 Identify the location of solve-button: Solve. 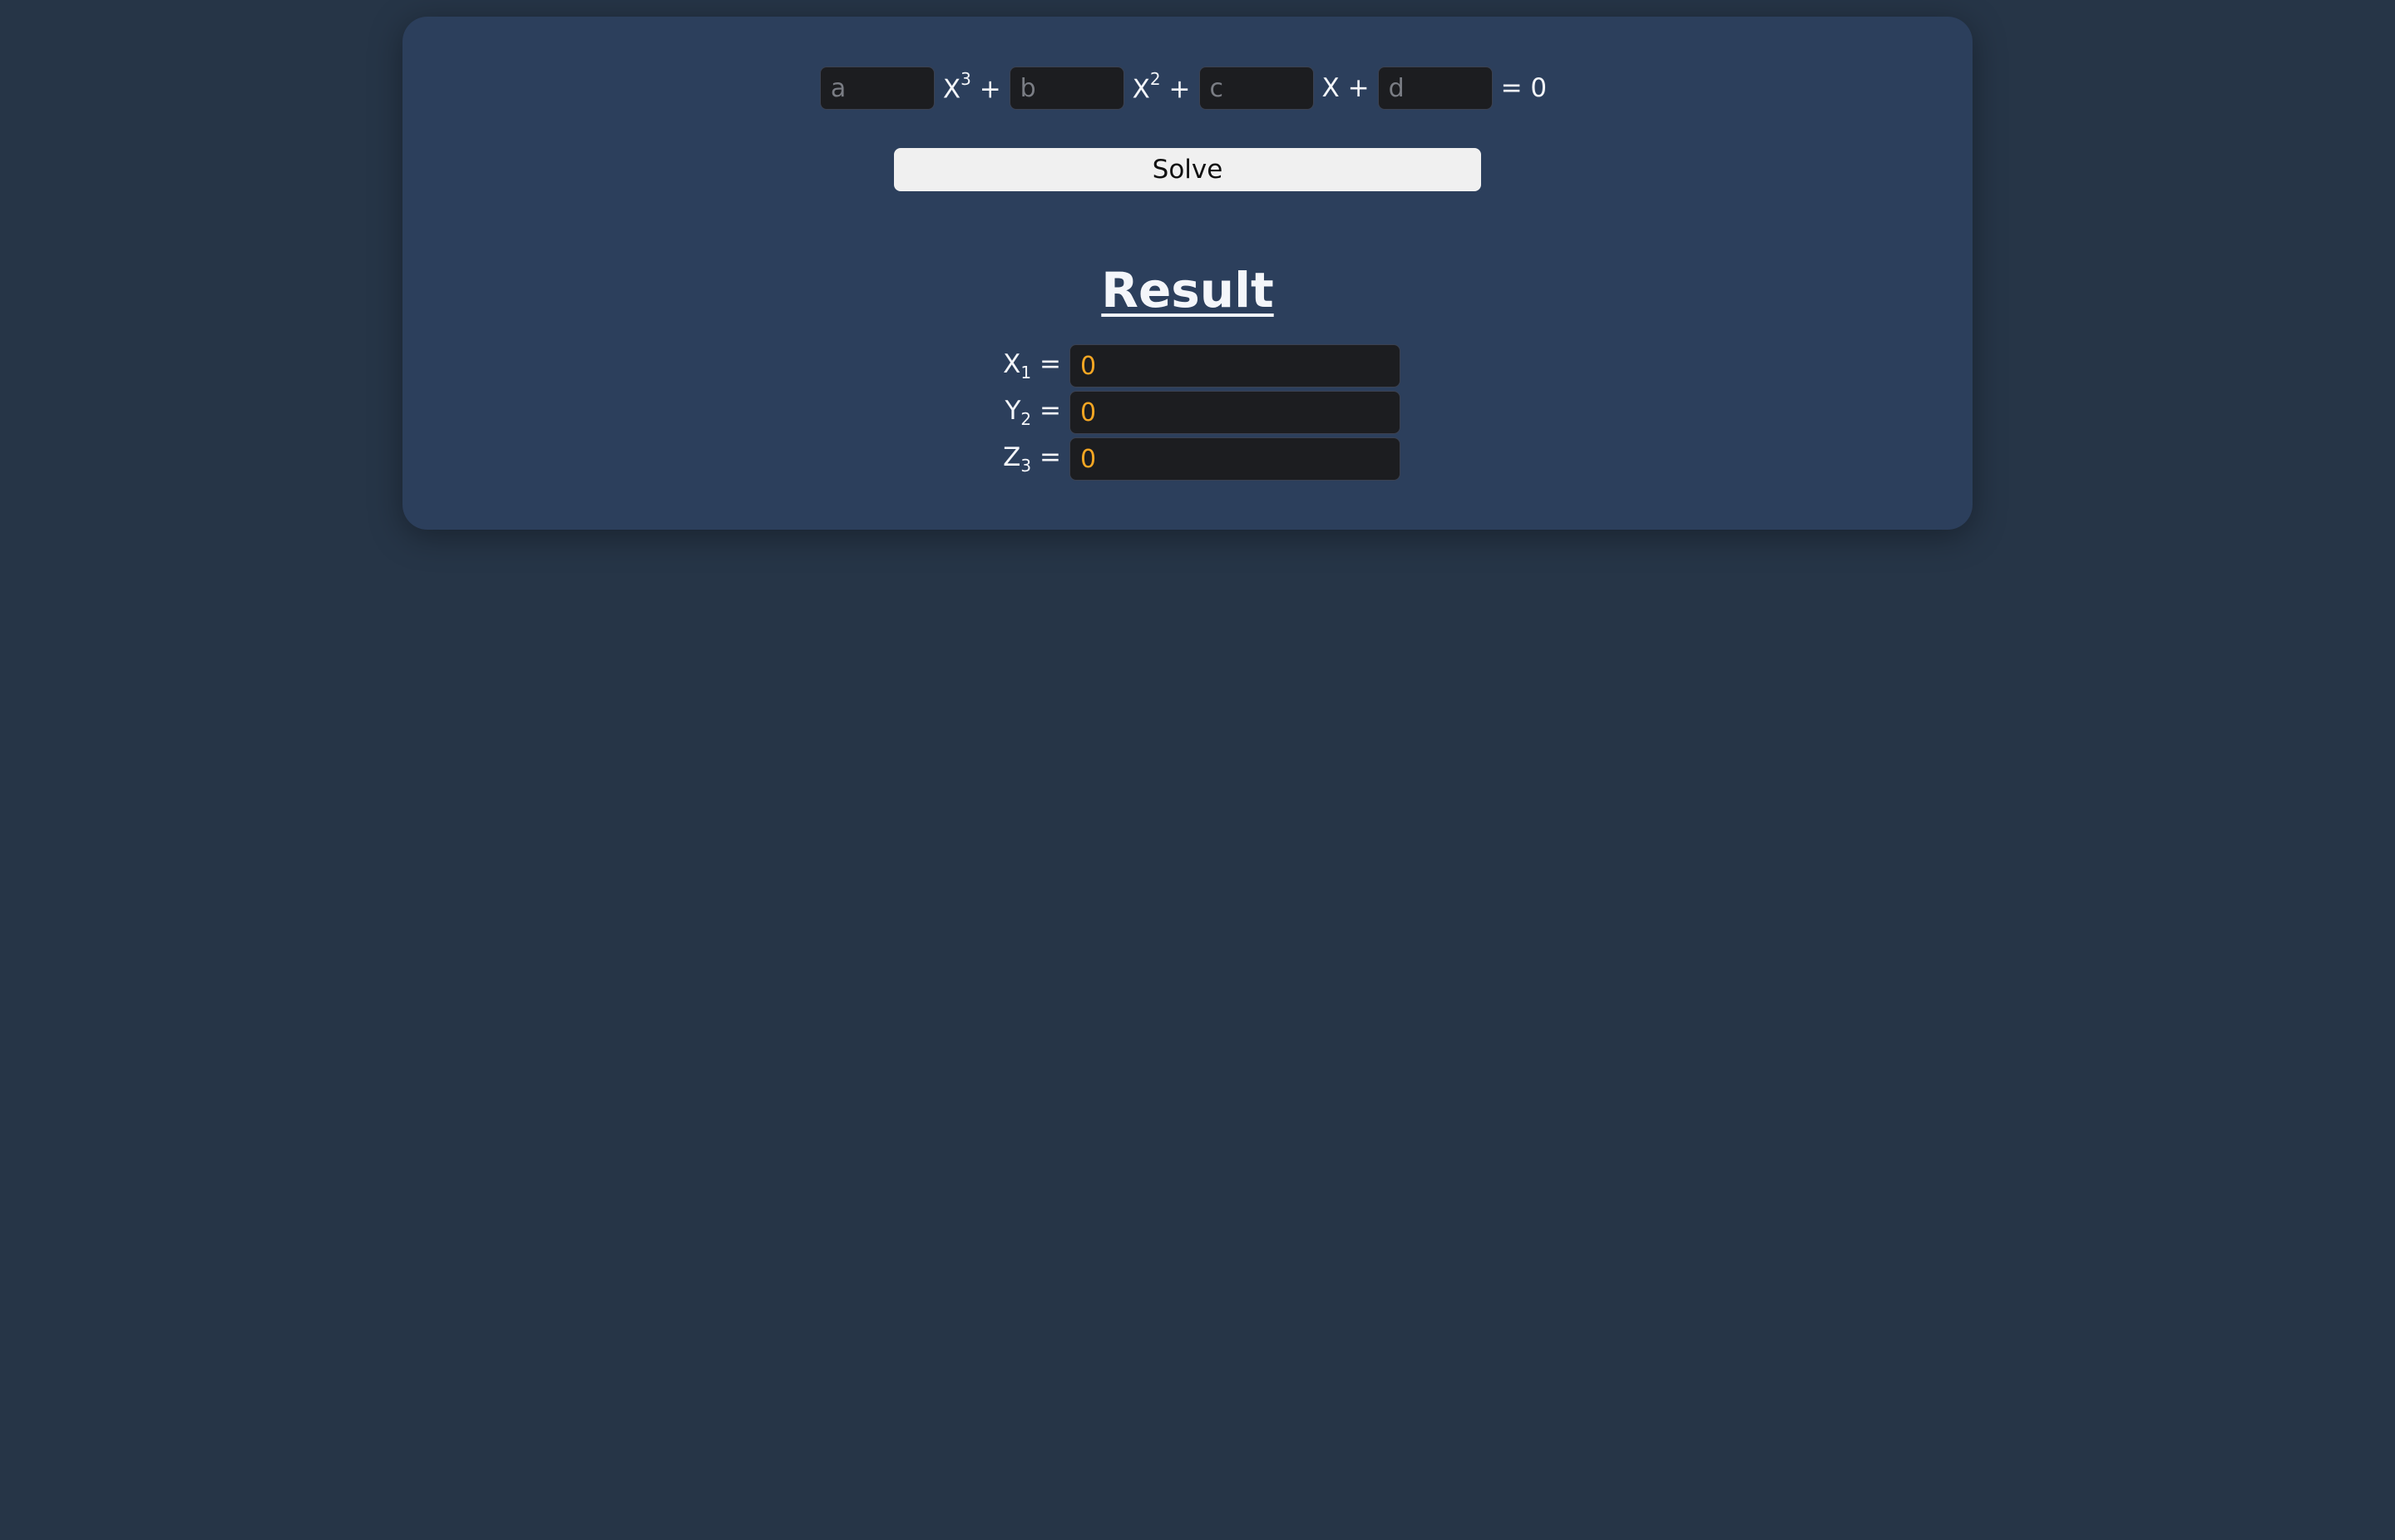
(1187, 169).